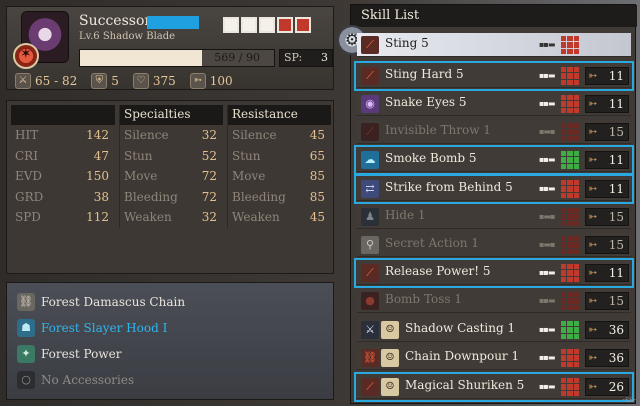  Describe the element at coordinates (215, 81) in the screenshot. I see `stat-speed: ➳ 100` at that location.